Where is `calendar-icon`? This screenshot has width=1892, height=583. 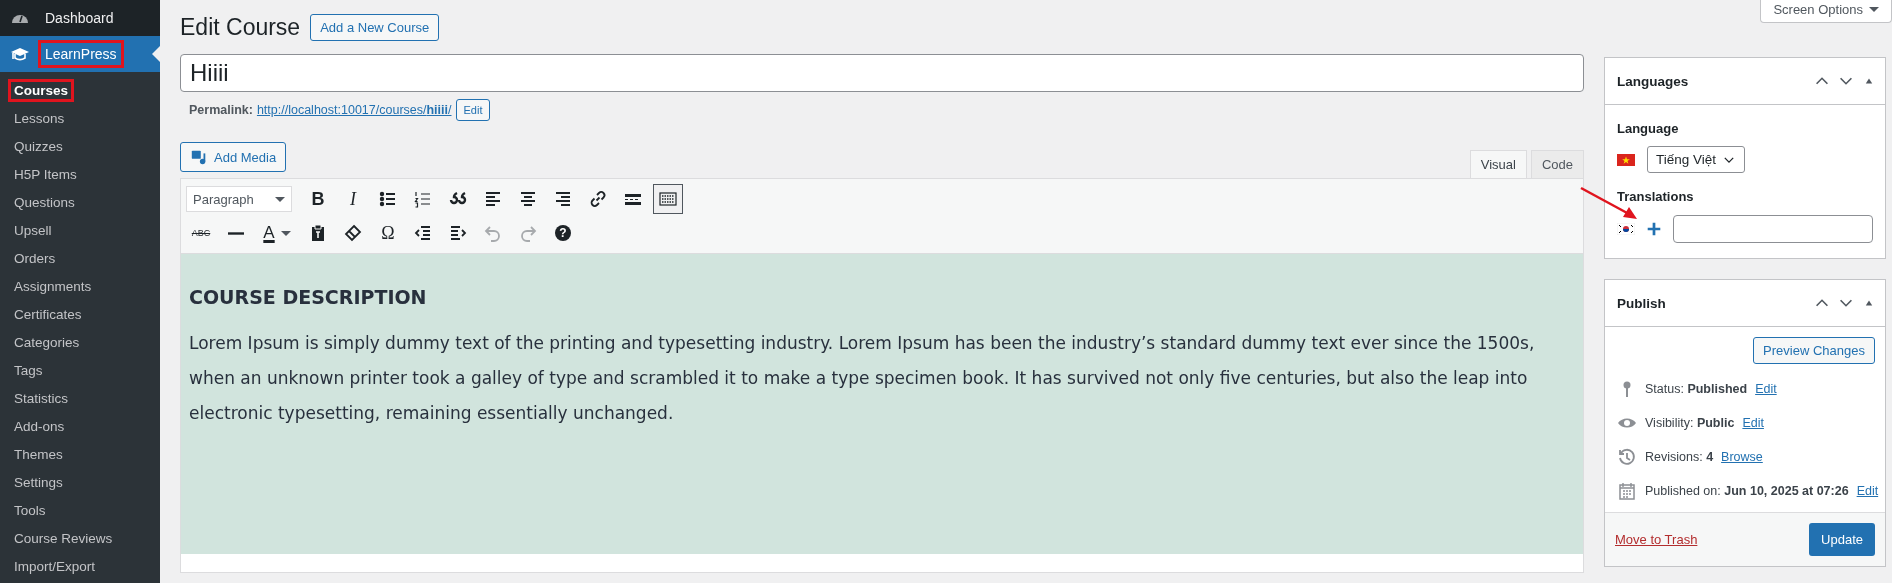
calendar-icon is located at coordinates (1627, 491).